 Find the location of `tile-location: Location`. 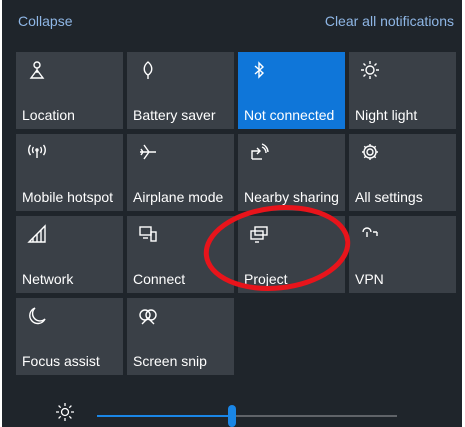

tile-location: Location is located at coordinates (69, 90).